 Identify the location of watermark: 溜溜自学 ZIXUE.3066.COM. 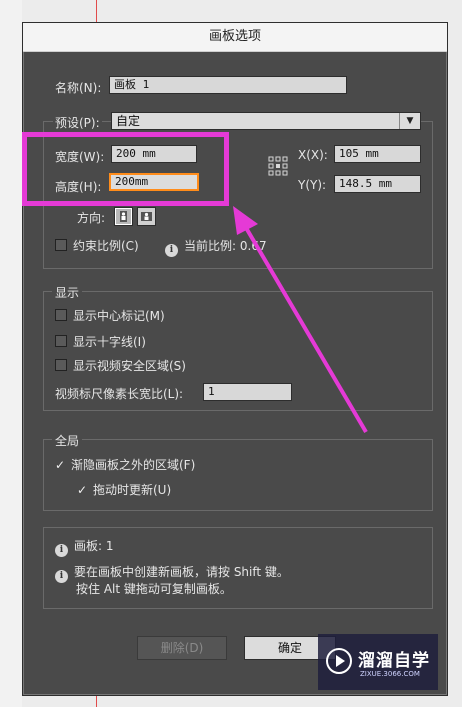
(378, 662).